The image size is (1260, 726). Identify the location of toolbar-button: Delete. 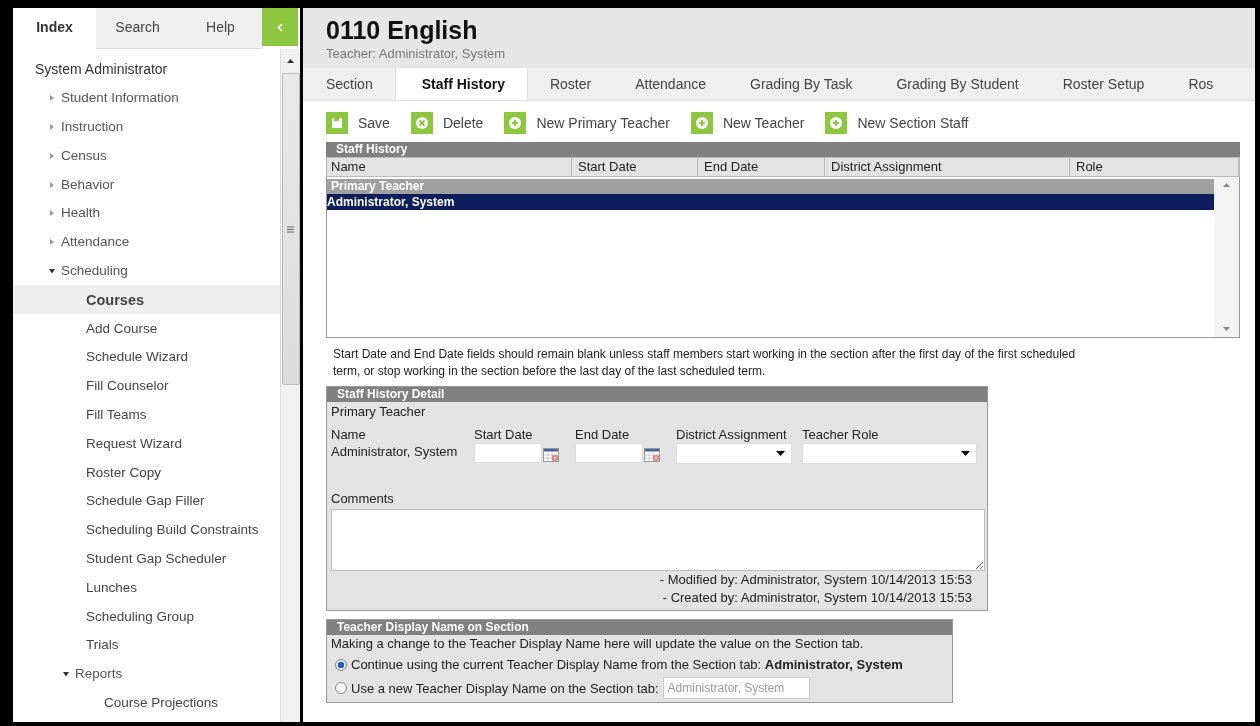
(447, 122).